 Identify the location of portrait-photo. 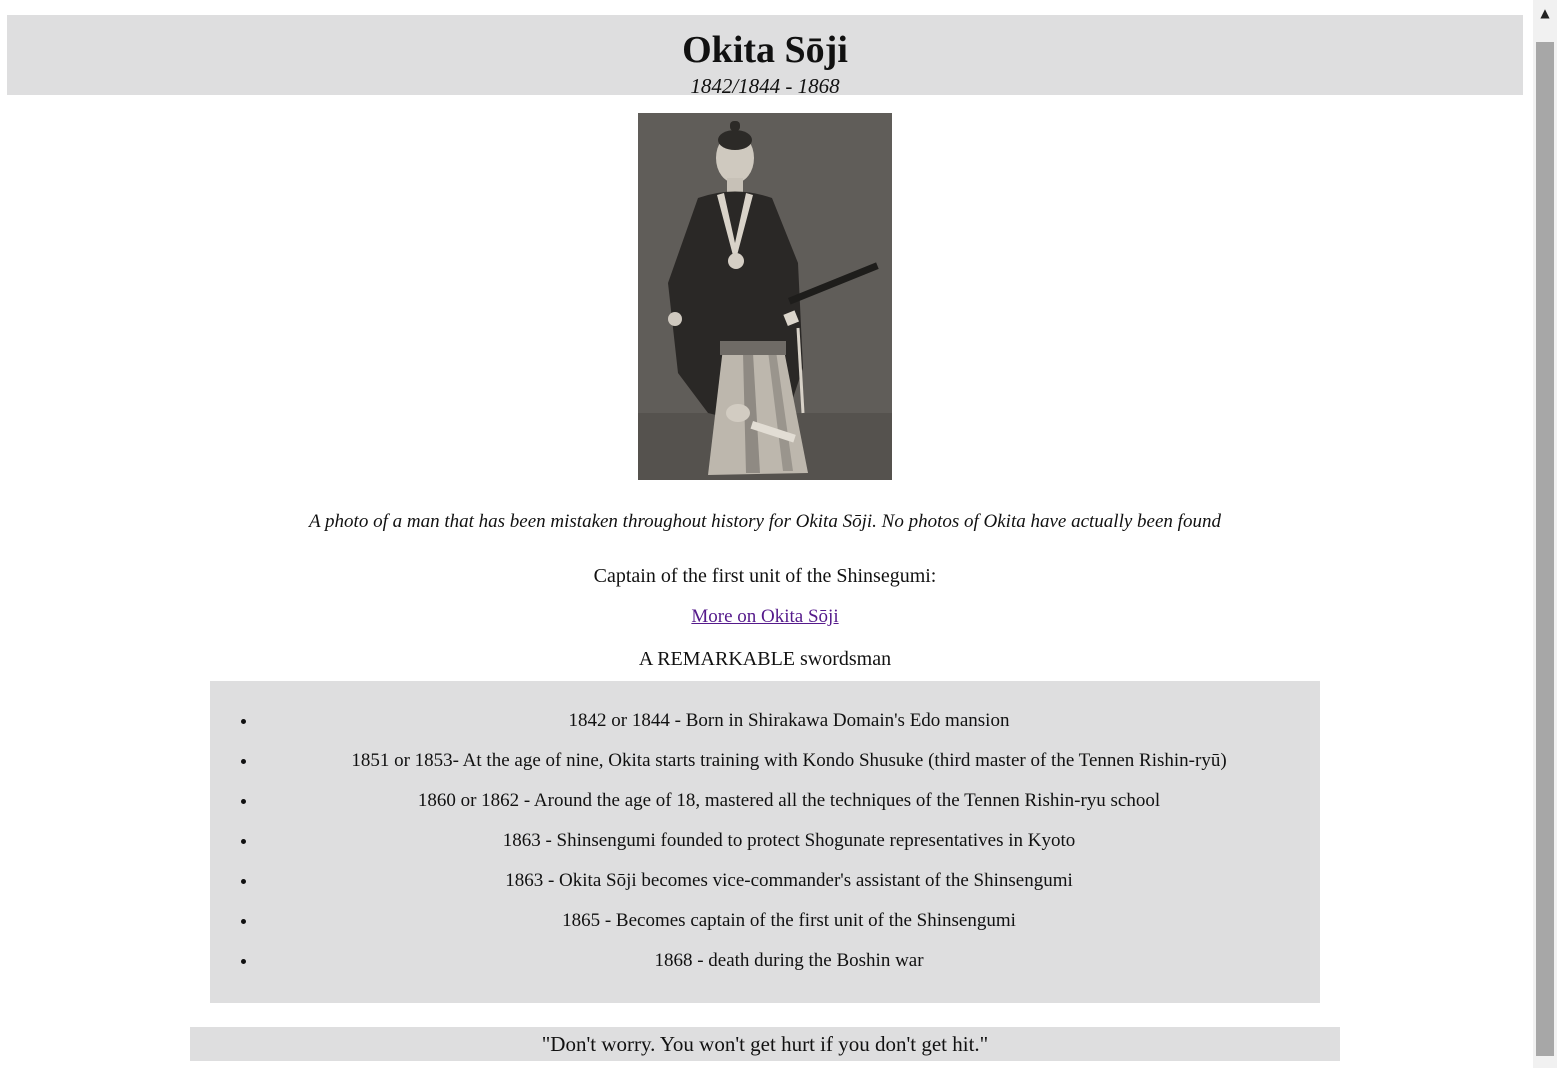
(765, 296).